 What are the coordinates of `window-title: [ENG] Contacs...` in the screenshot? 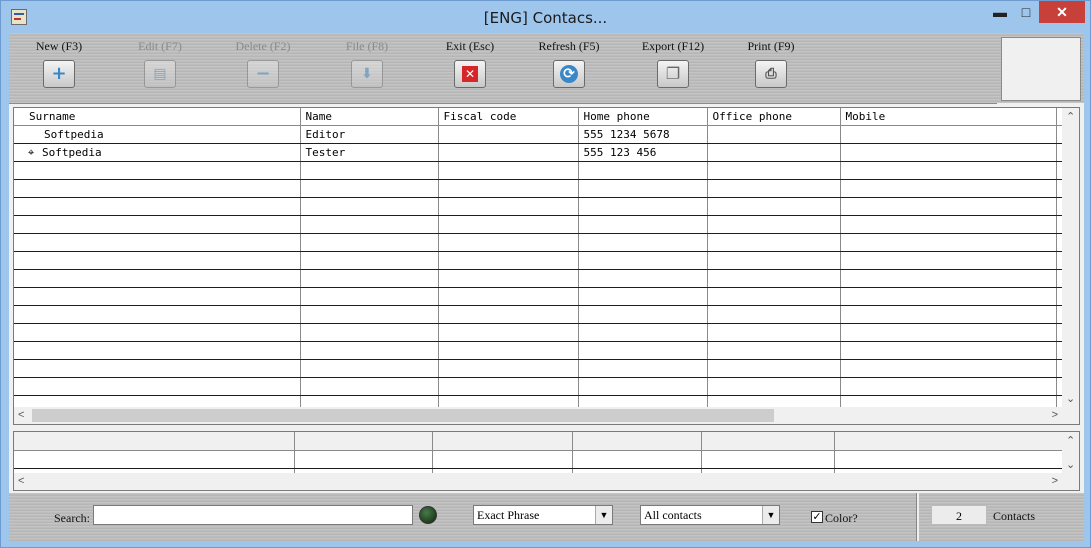 It's located at (545, 18).